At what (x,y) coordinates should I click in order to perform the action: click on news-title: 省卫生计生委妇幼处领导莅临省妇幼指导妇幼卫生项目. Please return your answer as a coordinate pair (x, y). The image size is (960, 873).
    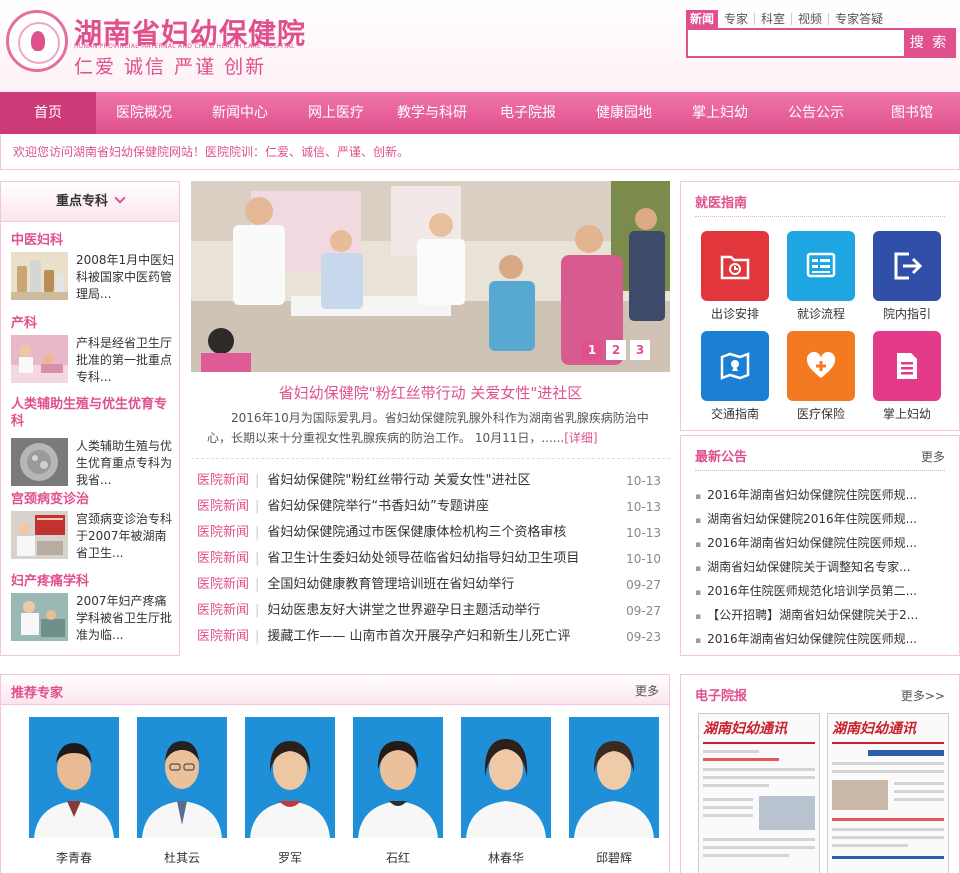
    Looking at the image, I should click on (423, 558).